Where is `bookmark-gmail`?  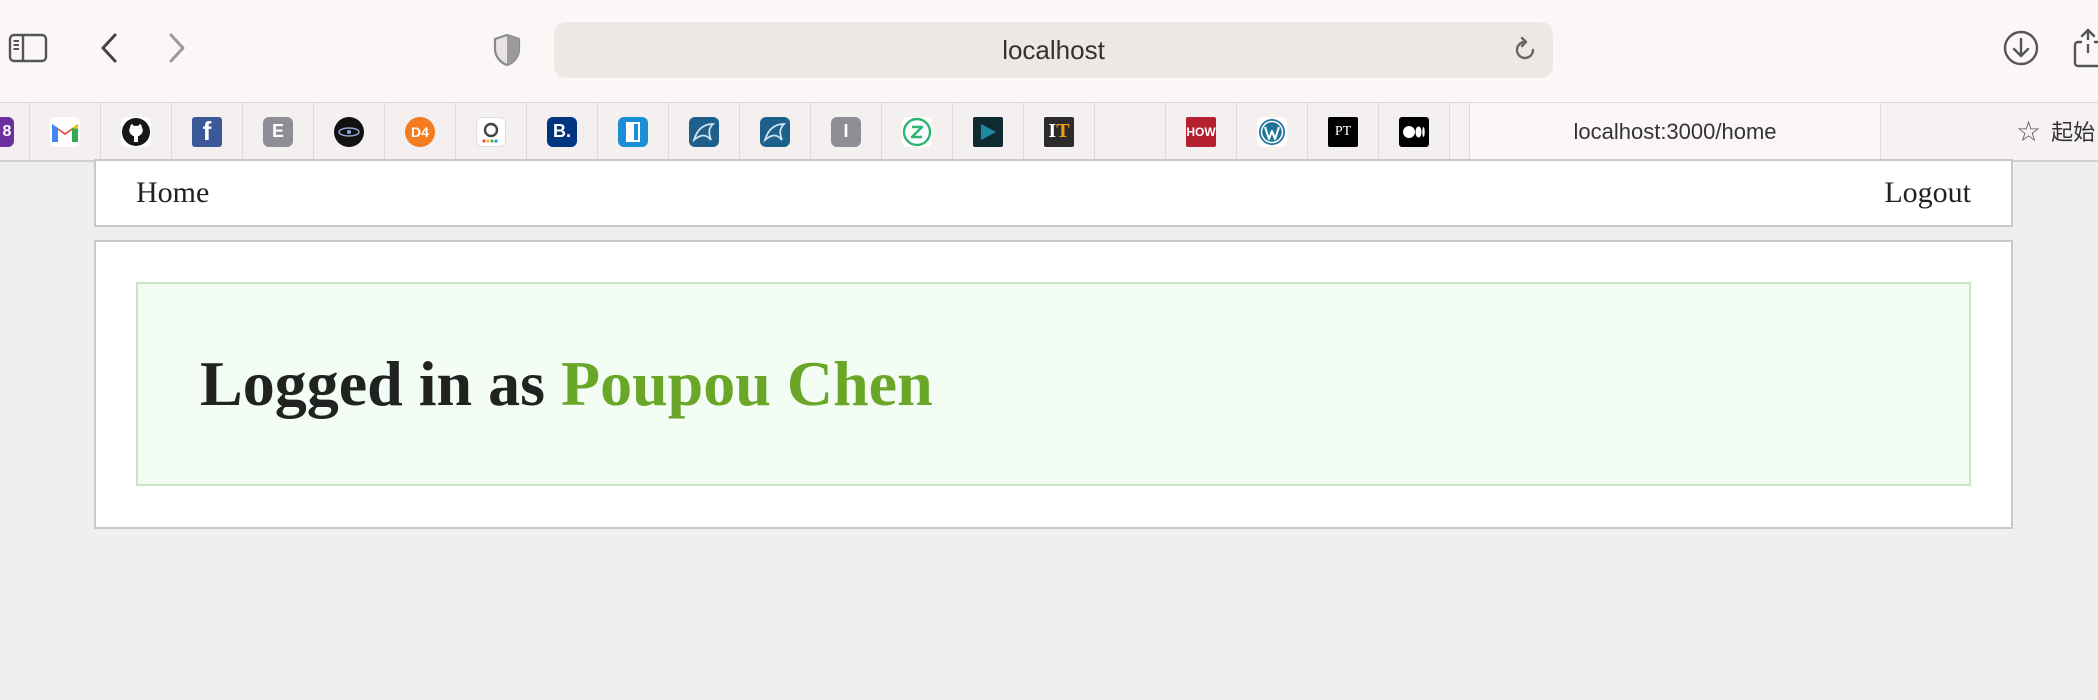
bookmark-gmail is located at coordinates (65, 131).